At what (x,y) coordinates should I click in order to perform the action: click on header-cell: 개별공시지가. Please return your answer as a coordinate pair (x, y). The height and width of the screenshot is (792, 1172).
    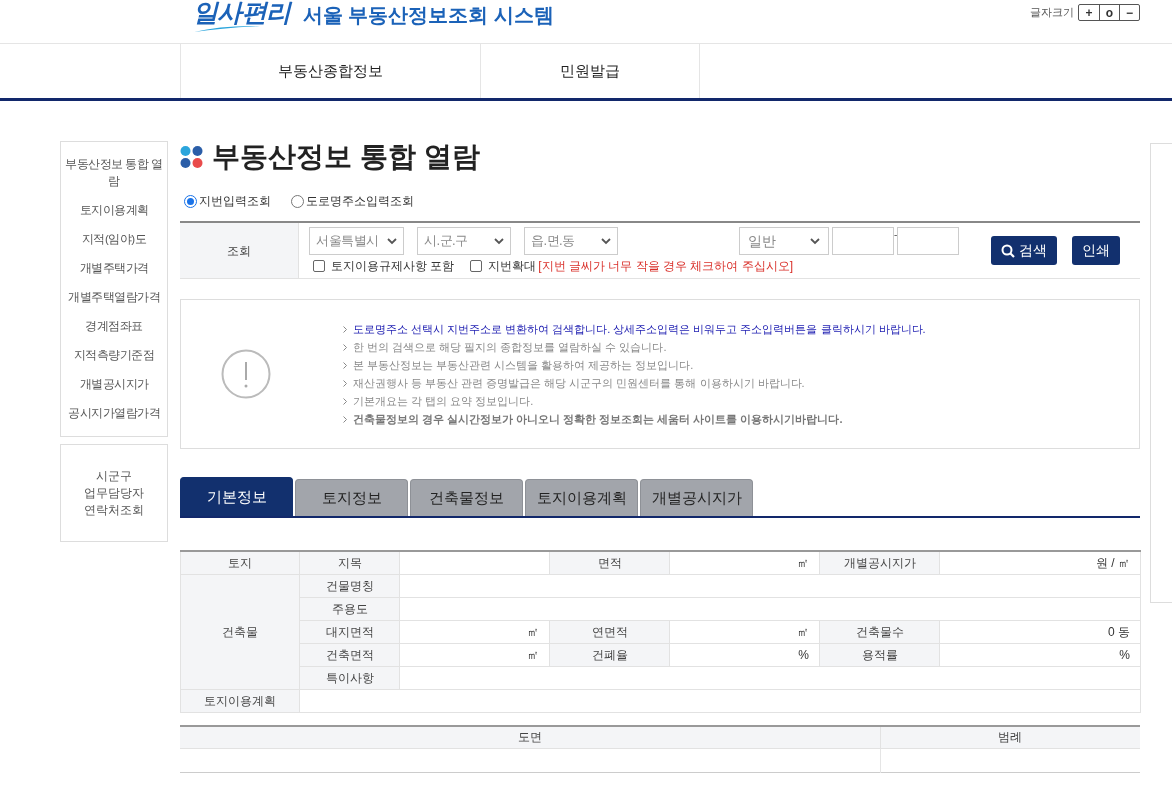
    Looking at the image, I should click on (879, 562).